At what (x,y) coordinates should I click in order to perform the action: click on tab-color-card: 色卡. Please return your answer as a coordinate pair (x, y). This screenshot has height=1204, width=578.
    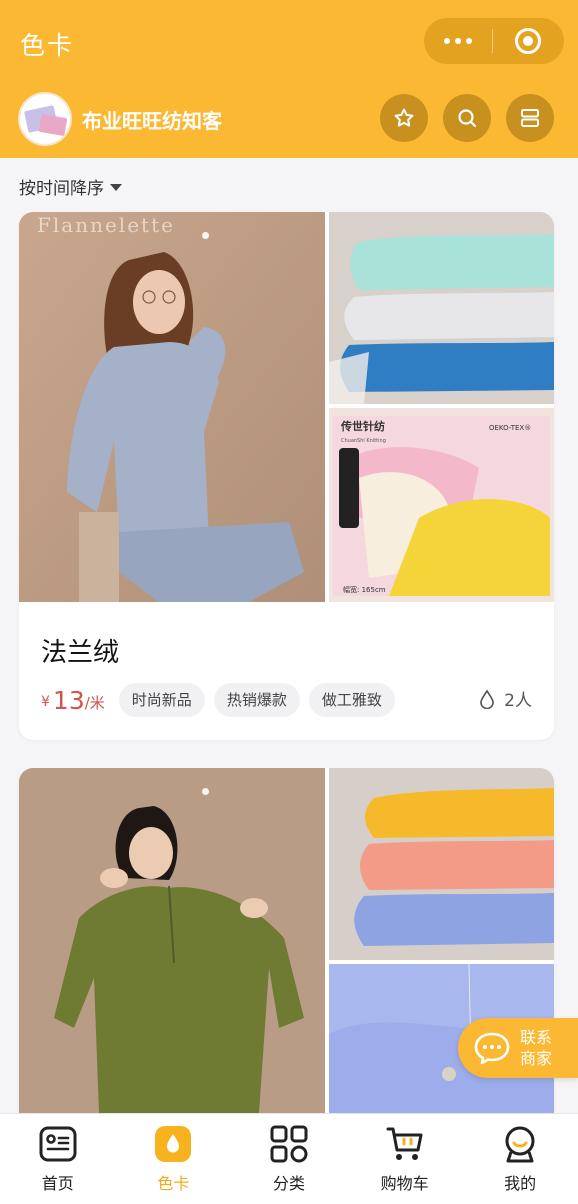
    Looking at the image, I should click on (174, 1159).